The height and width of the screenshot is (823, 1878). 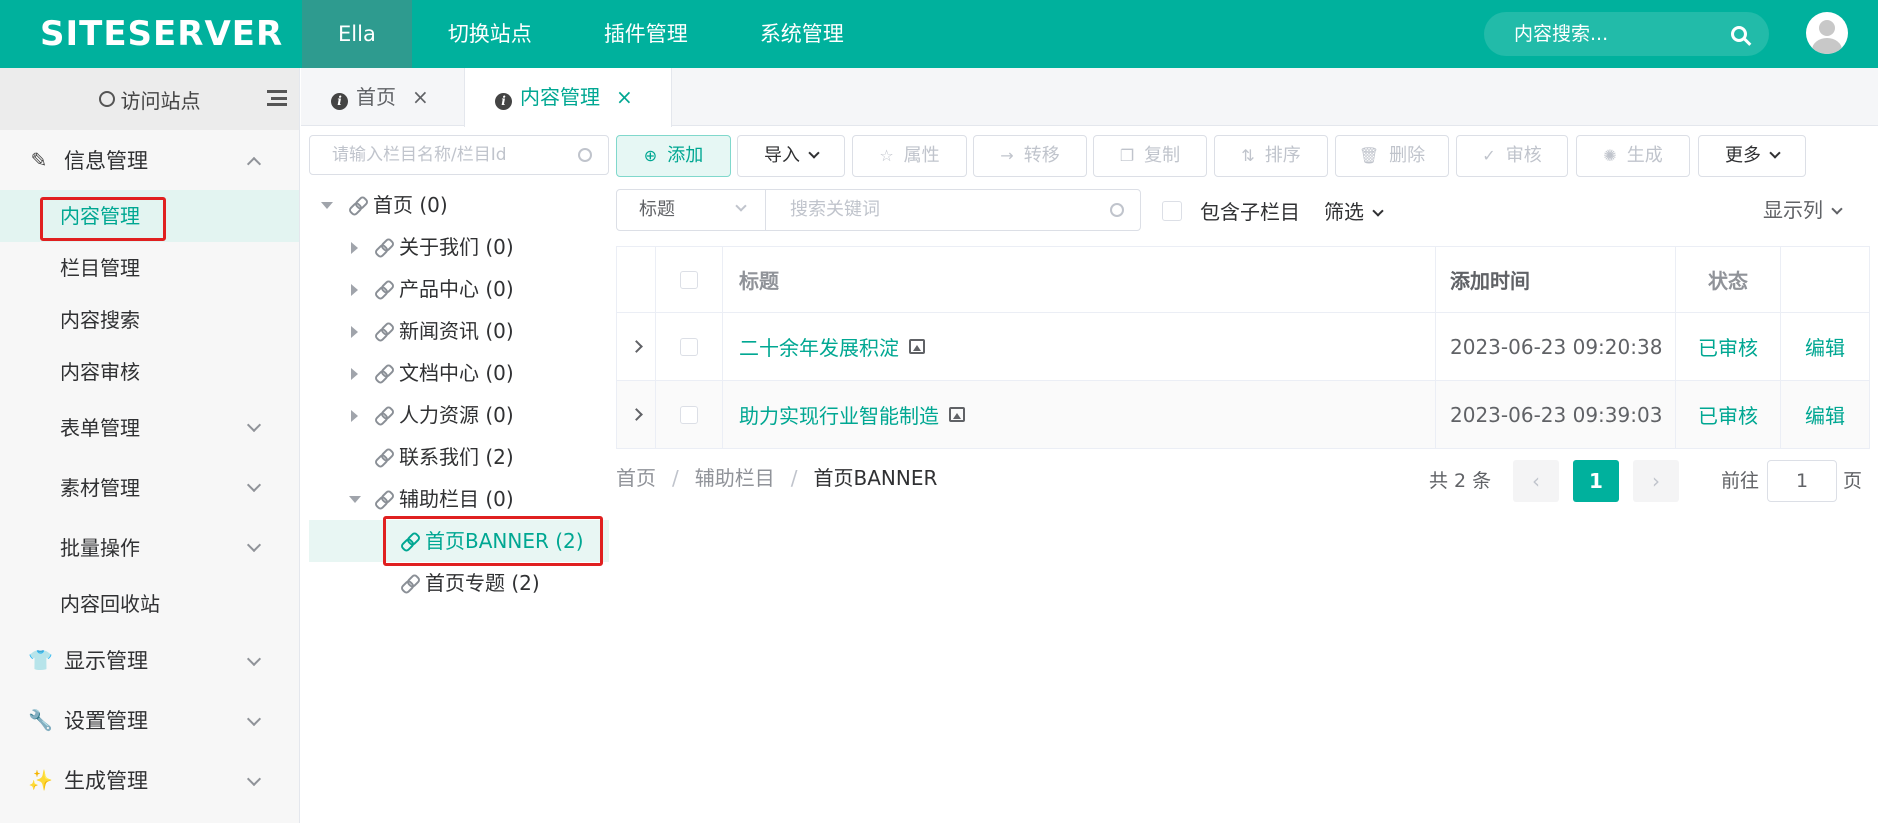 I want to click on filter-label: 筛选, so click(x=1344, y=212).